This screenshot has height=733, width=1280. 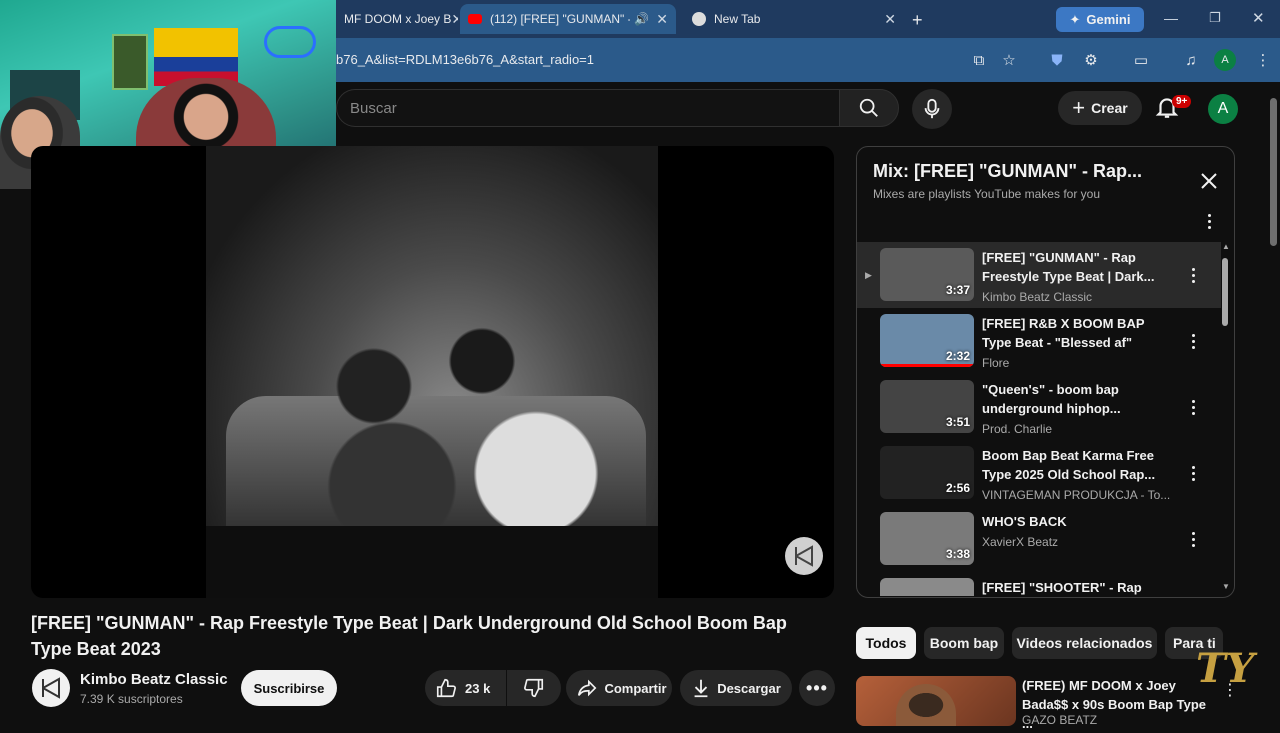 I want to click on youtube-favicon-icon, so click(x=475, y=19).